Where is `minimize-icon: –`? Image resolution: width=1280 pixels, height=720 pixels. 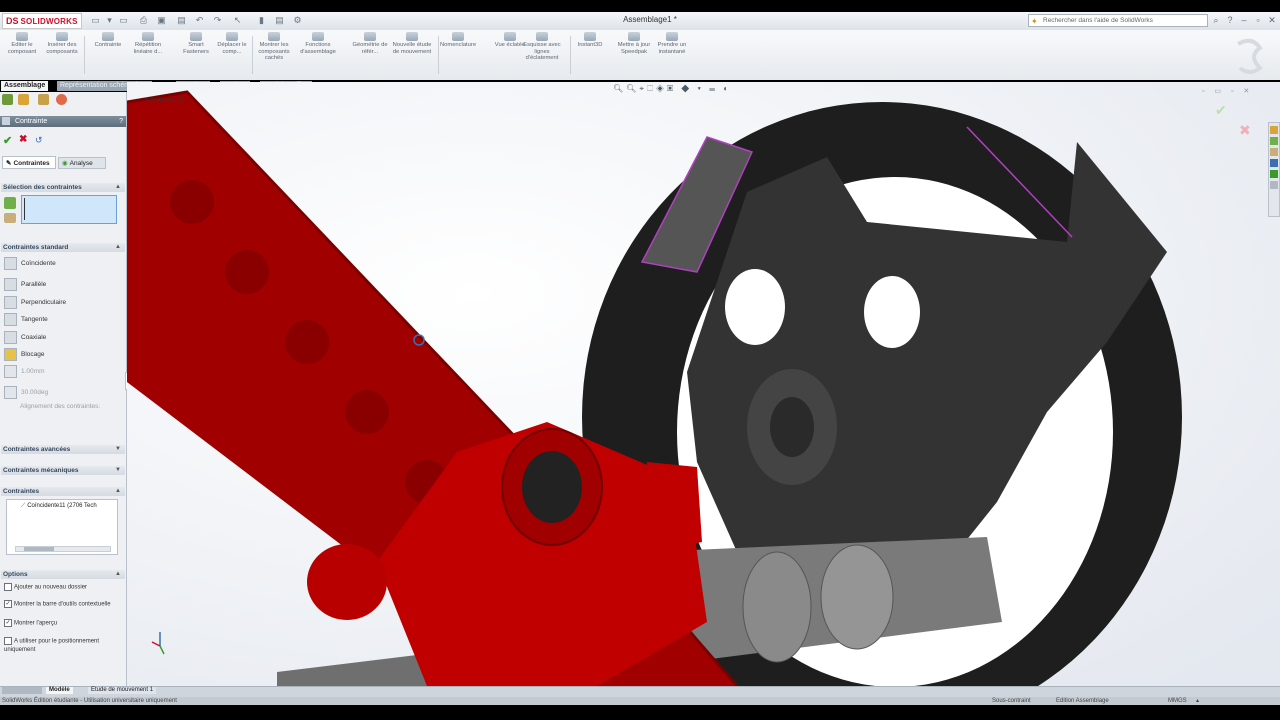
minimize-icon: – is located at coordinates (1244, 20).